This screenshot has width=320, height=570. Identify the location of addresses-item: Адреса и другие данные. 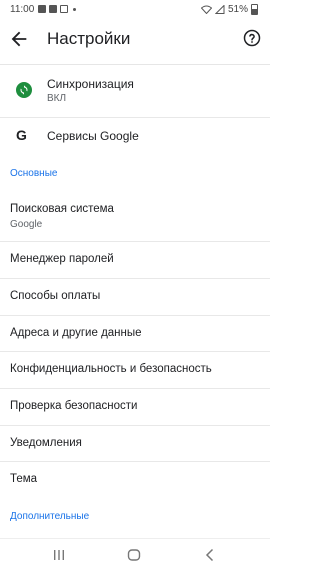
(135, 334).